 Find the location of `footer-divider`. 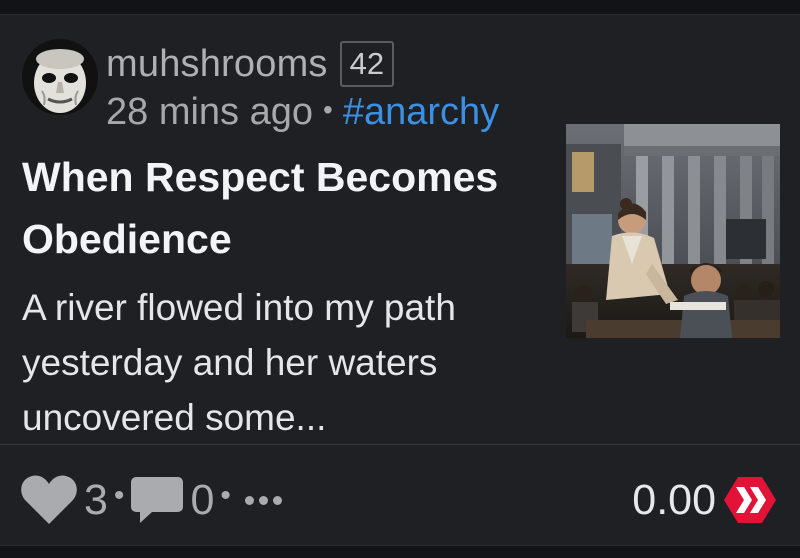

footer-divider is located at coordinates (400, 444).